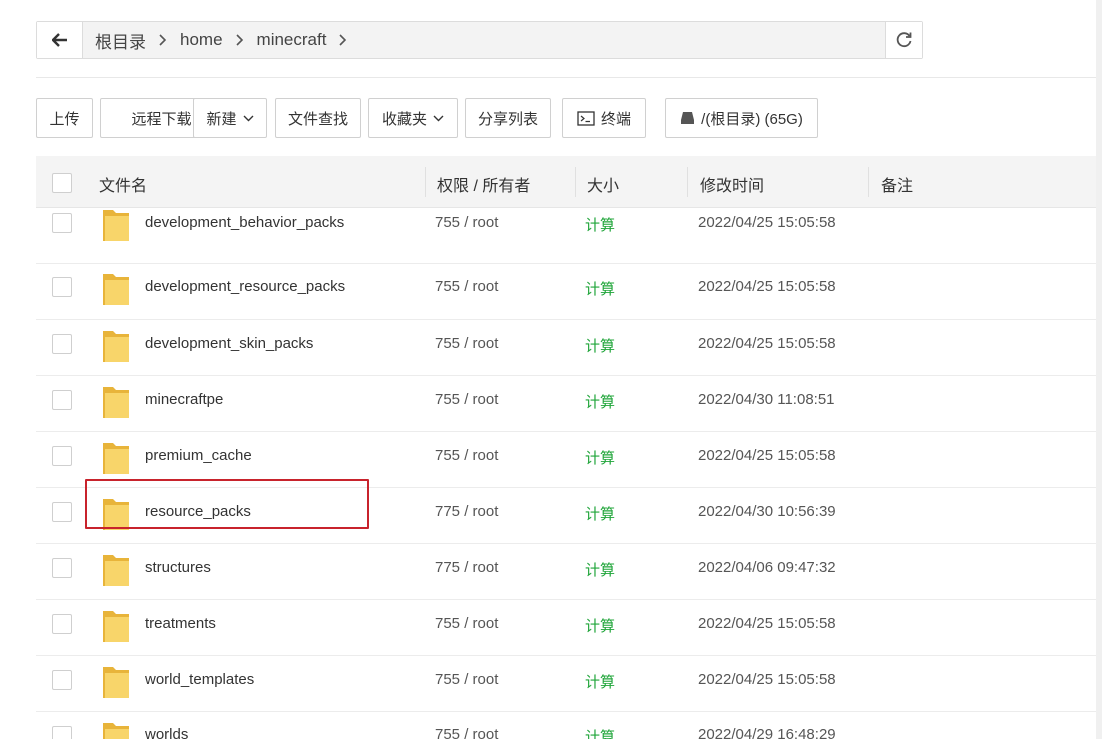 This screenshot has width=1102, height=739. I want to click on share-list-label: 分享列表, so click(507, 119).